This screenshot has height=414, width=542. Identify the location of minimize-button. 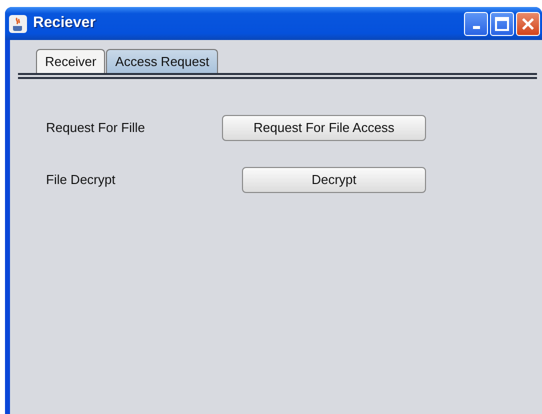
(476, 24).